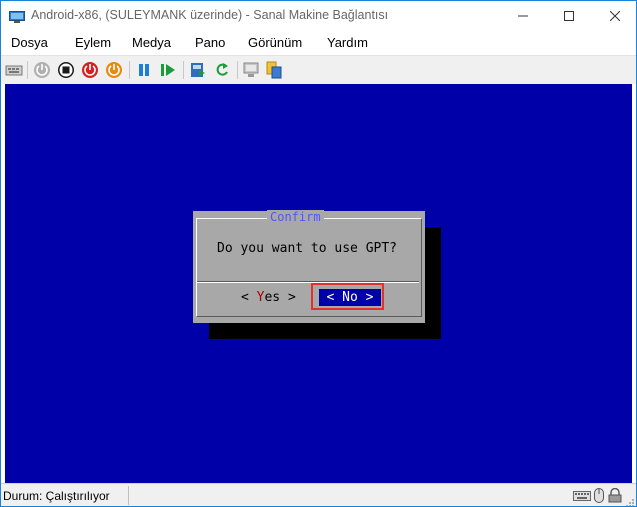 The width and height of the screenshot is (637, 507). What do you see at coordinates (275, 42) in the screenshot?
I see `menu-gorunum: Görünüm` at bounding box center [275, 42].